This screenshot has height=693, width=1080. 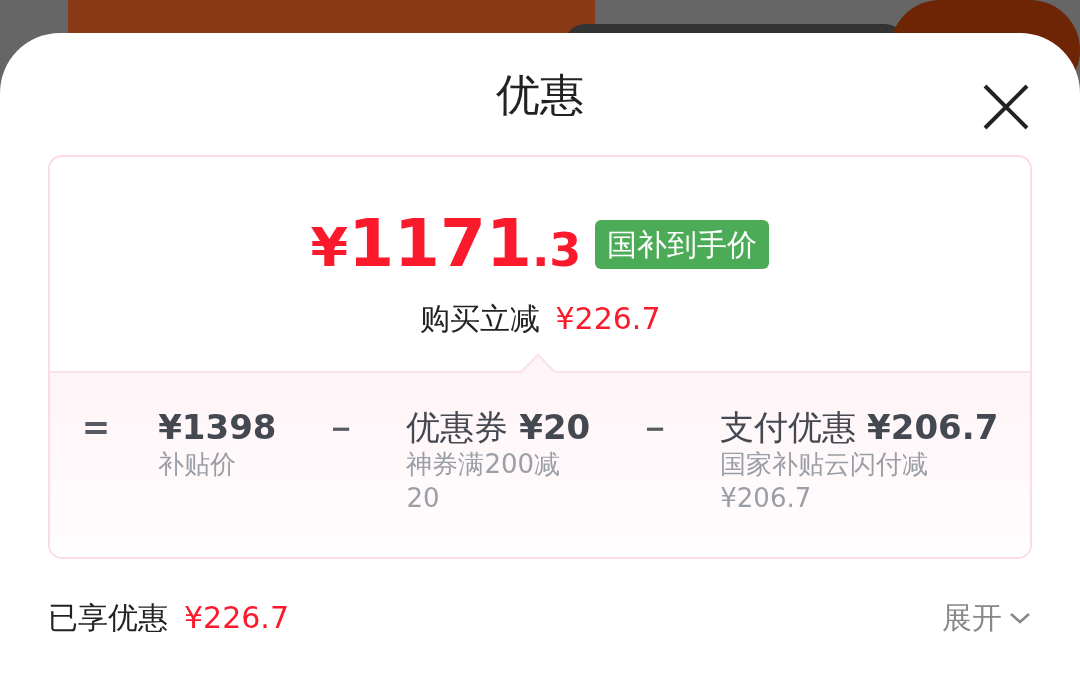 What do you see at coordinates (498, 427) in the screenshot?
I see `discount-term: 优惠券 ¥20` at bounding box center [498, 427].